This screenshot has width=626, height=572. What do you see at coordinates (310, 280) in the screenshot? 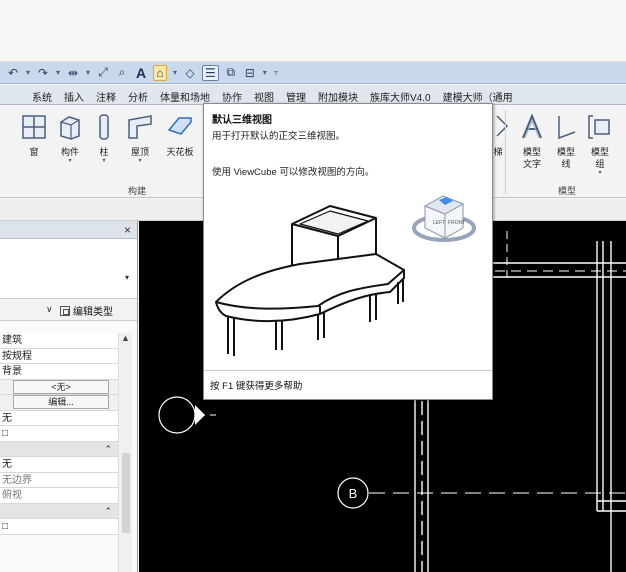
I see `3d-building-illustration` at bounding box center [310, 280].